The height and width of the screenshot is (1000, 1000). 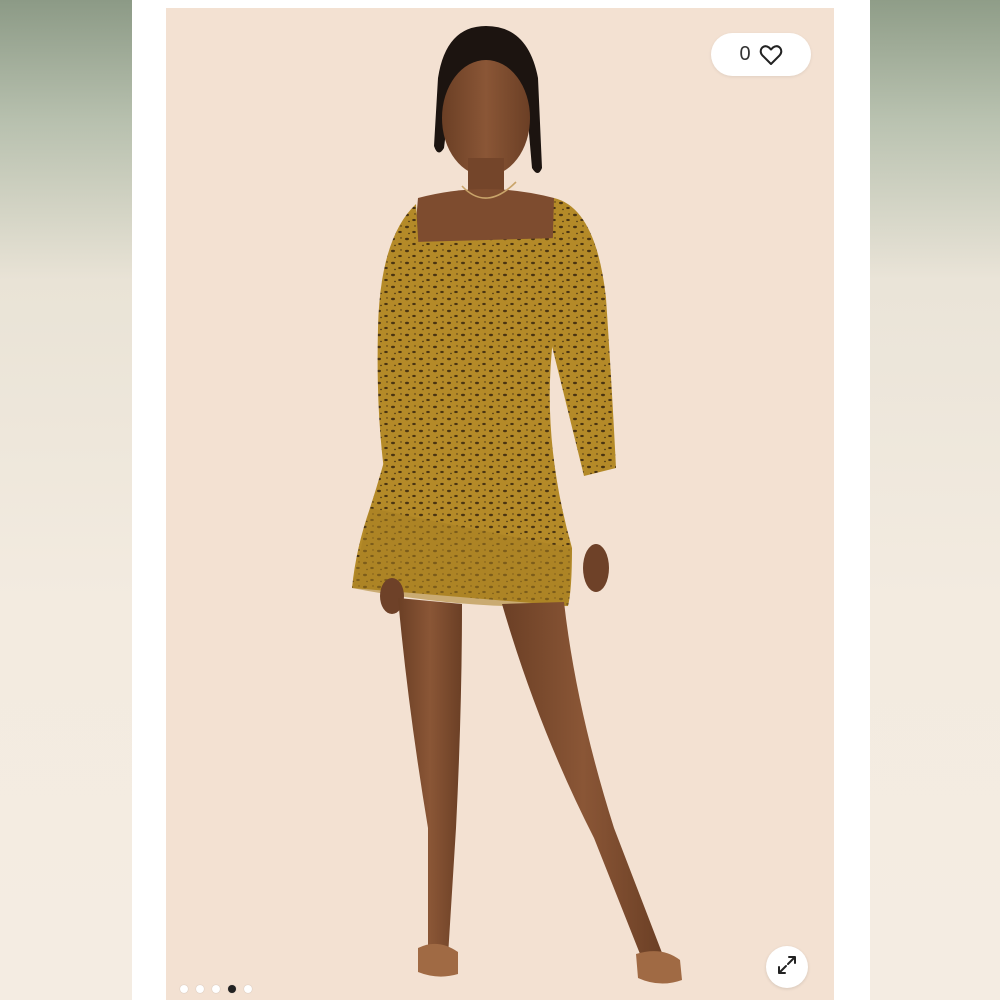 I want to click on carousel-pagination, so click(x=216, y=989).